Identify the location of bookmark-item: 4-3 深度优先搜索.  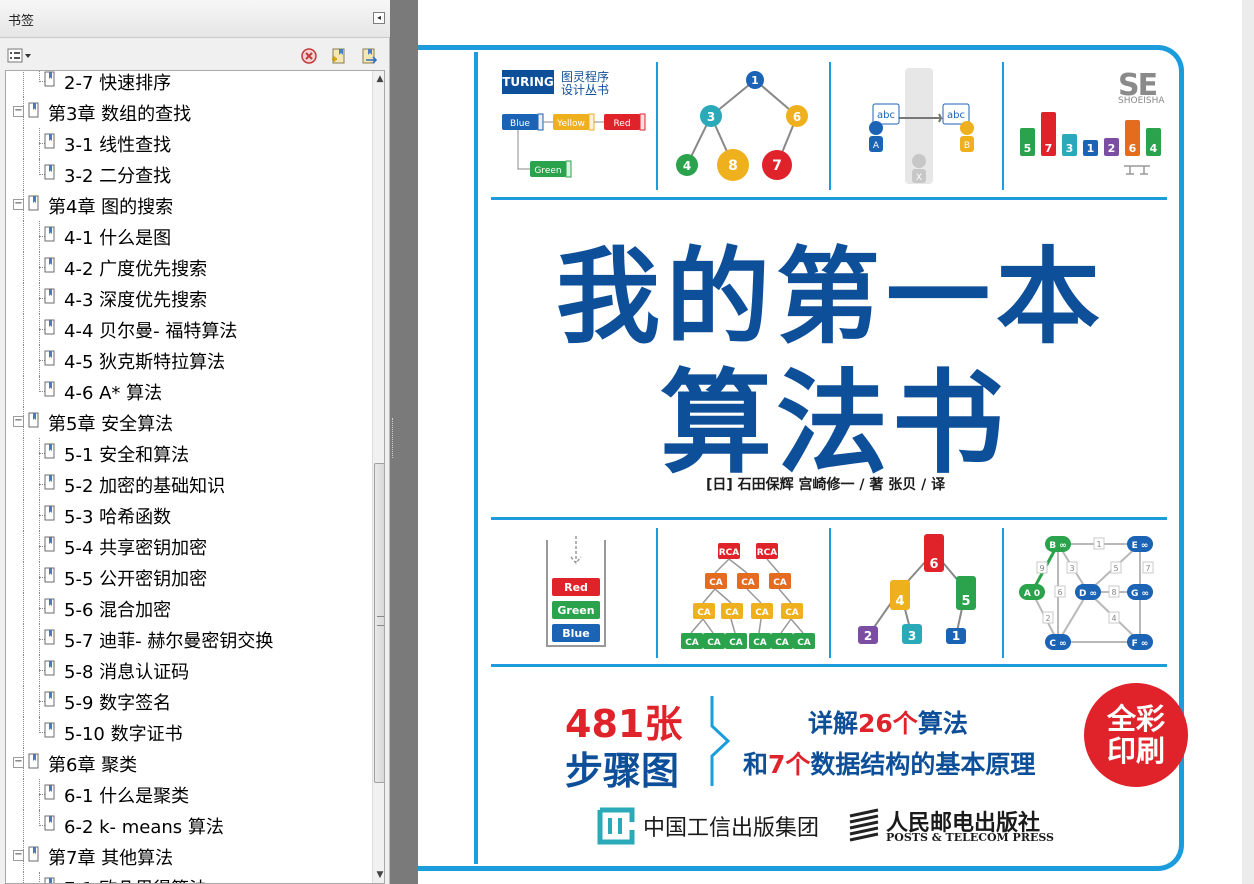
(187, 298).